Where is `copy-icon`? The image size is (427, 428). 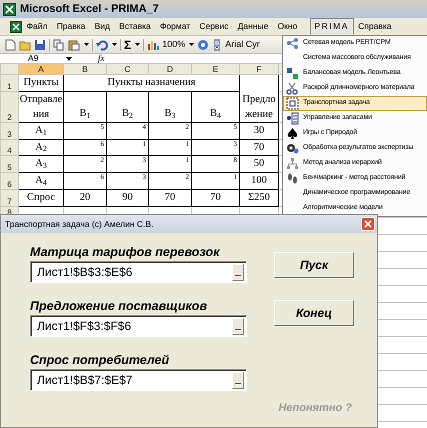 copy-icon is located at coordinates (59, 44).